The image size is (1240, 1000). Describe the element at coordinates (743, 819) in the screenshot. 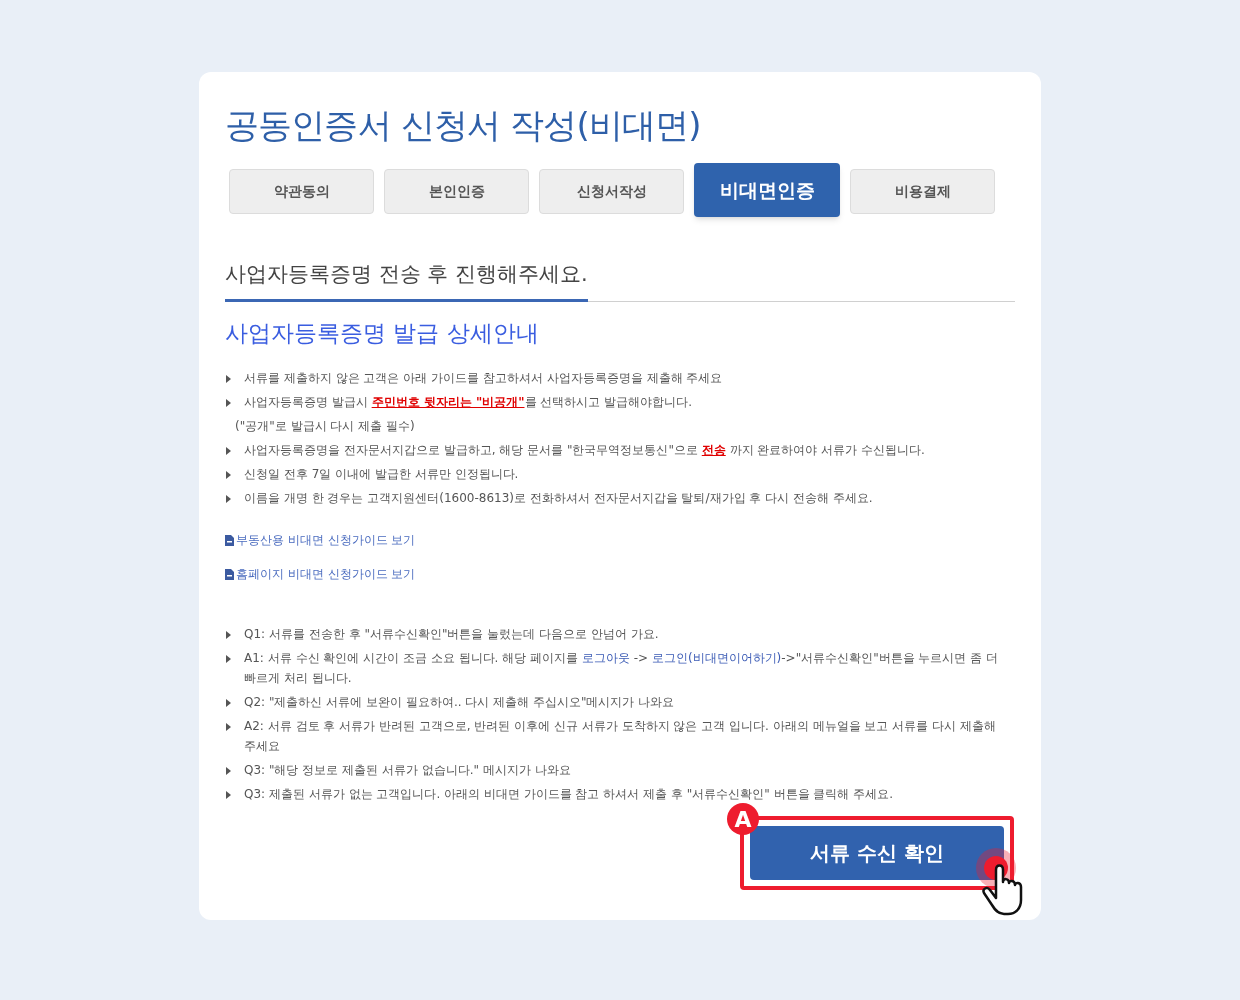

I see `step-badge: A` at that location.